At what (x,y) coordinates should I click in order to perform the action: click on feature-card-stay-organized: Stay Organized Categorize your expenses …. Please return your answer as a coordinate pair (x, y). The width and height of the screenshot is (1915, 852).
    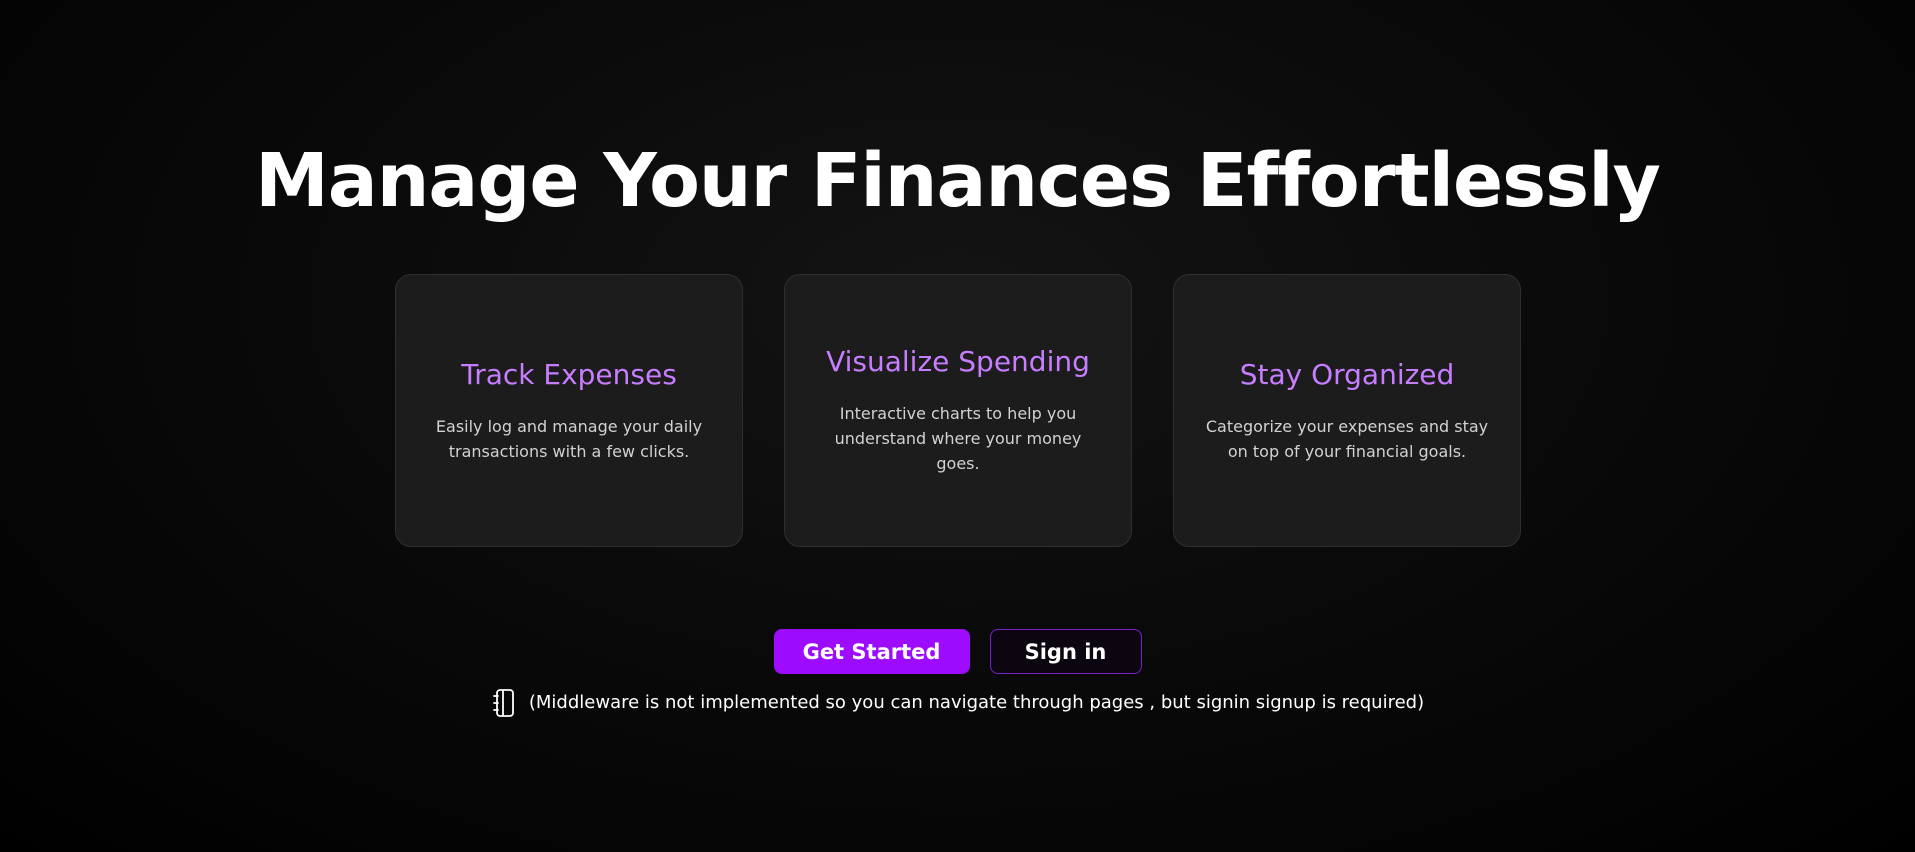
    Looking at the image, I should click on (1347, 410).